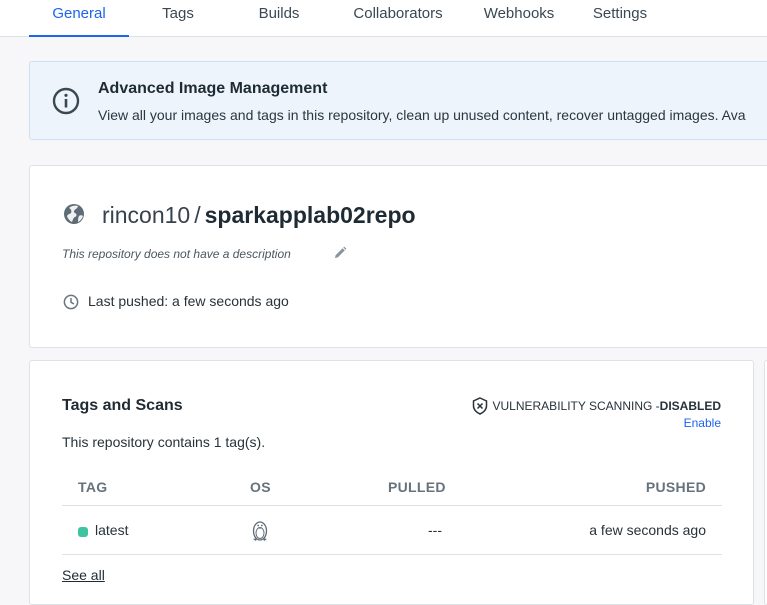  Describe the element at coordinates (675, 487) in the screenshot. I see `column-header-pushed: PUSHED` at that location.